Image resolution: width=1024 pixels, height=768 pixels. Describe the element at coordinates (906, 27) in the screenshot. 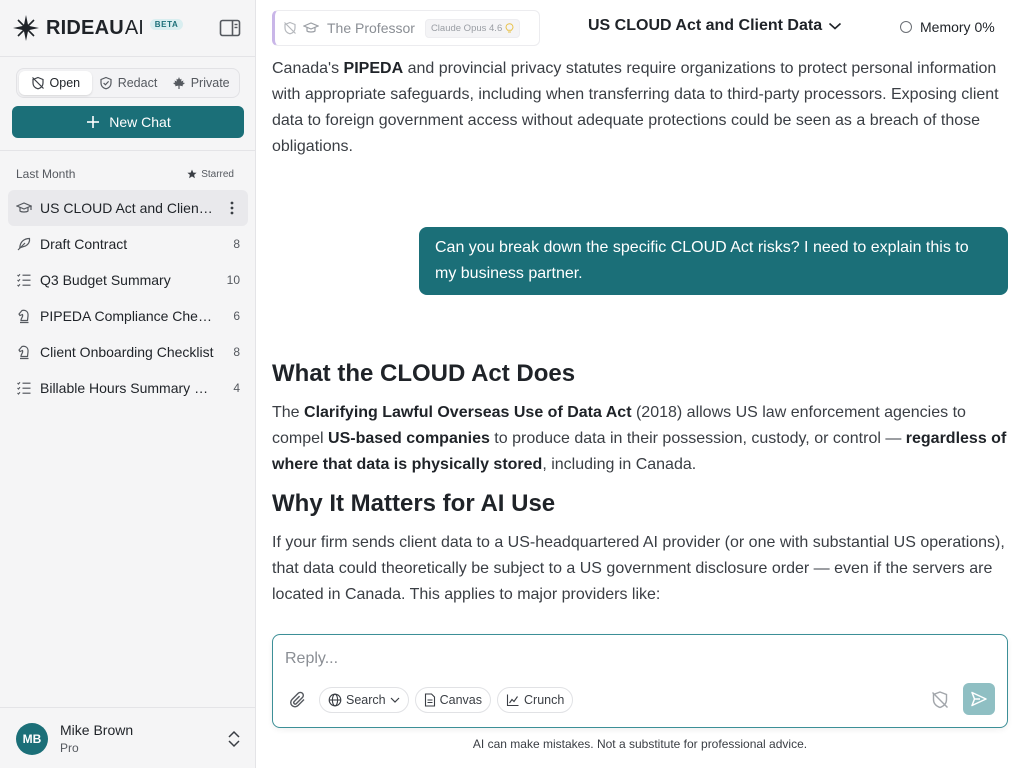

I see `memory-ring-icon` at that location.